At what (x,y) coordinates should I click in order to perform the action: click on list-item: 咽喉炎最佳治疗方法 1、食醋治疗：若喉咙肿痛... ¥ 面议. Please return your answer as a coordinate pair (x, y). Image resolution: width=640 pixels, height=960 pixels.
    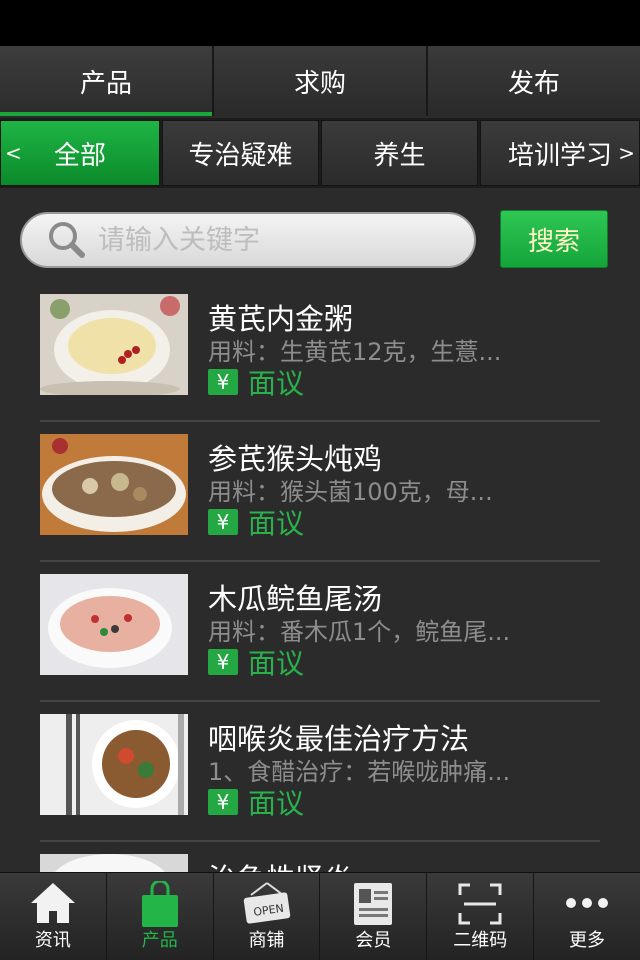
    Looking at the image, I should click on (320, 772).